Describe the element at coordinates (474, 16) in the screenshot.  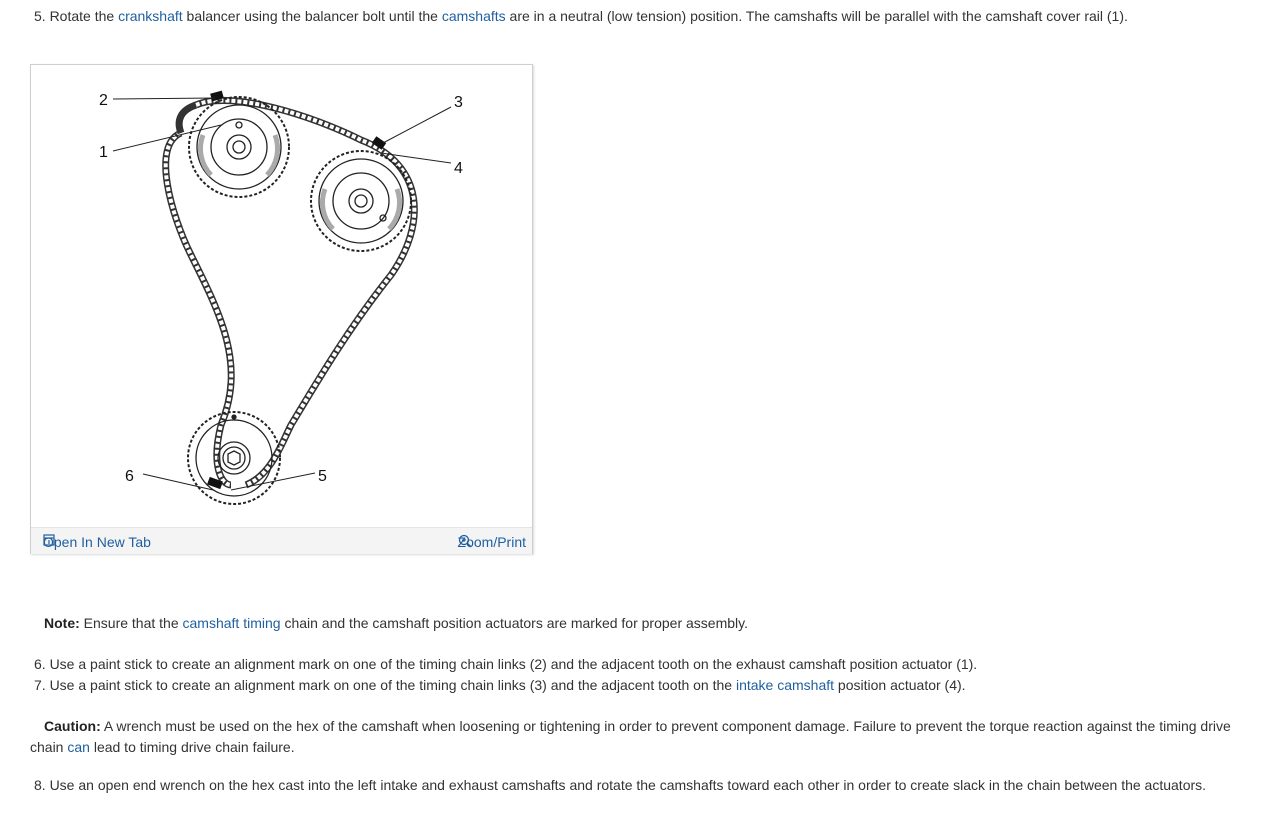
I see `camshafts-link: camshafts` at that location.